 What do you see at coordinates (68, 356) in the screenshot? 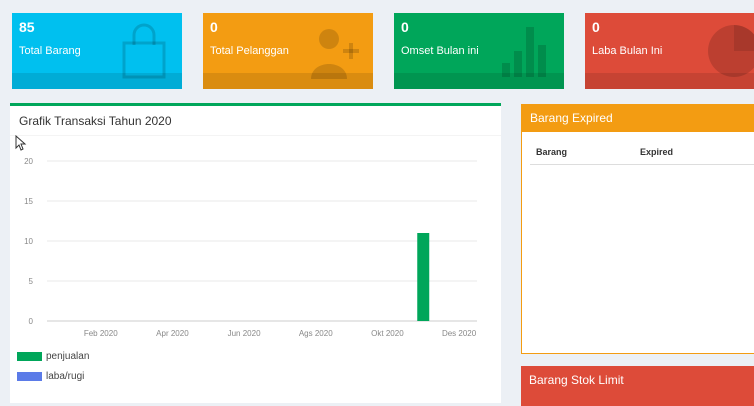
I see `legend-label: penjualan` at bounding box center [68, 356].